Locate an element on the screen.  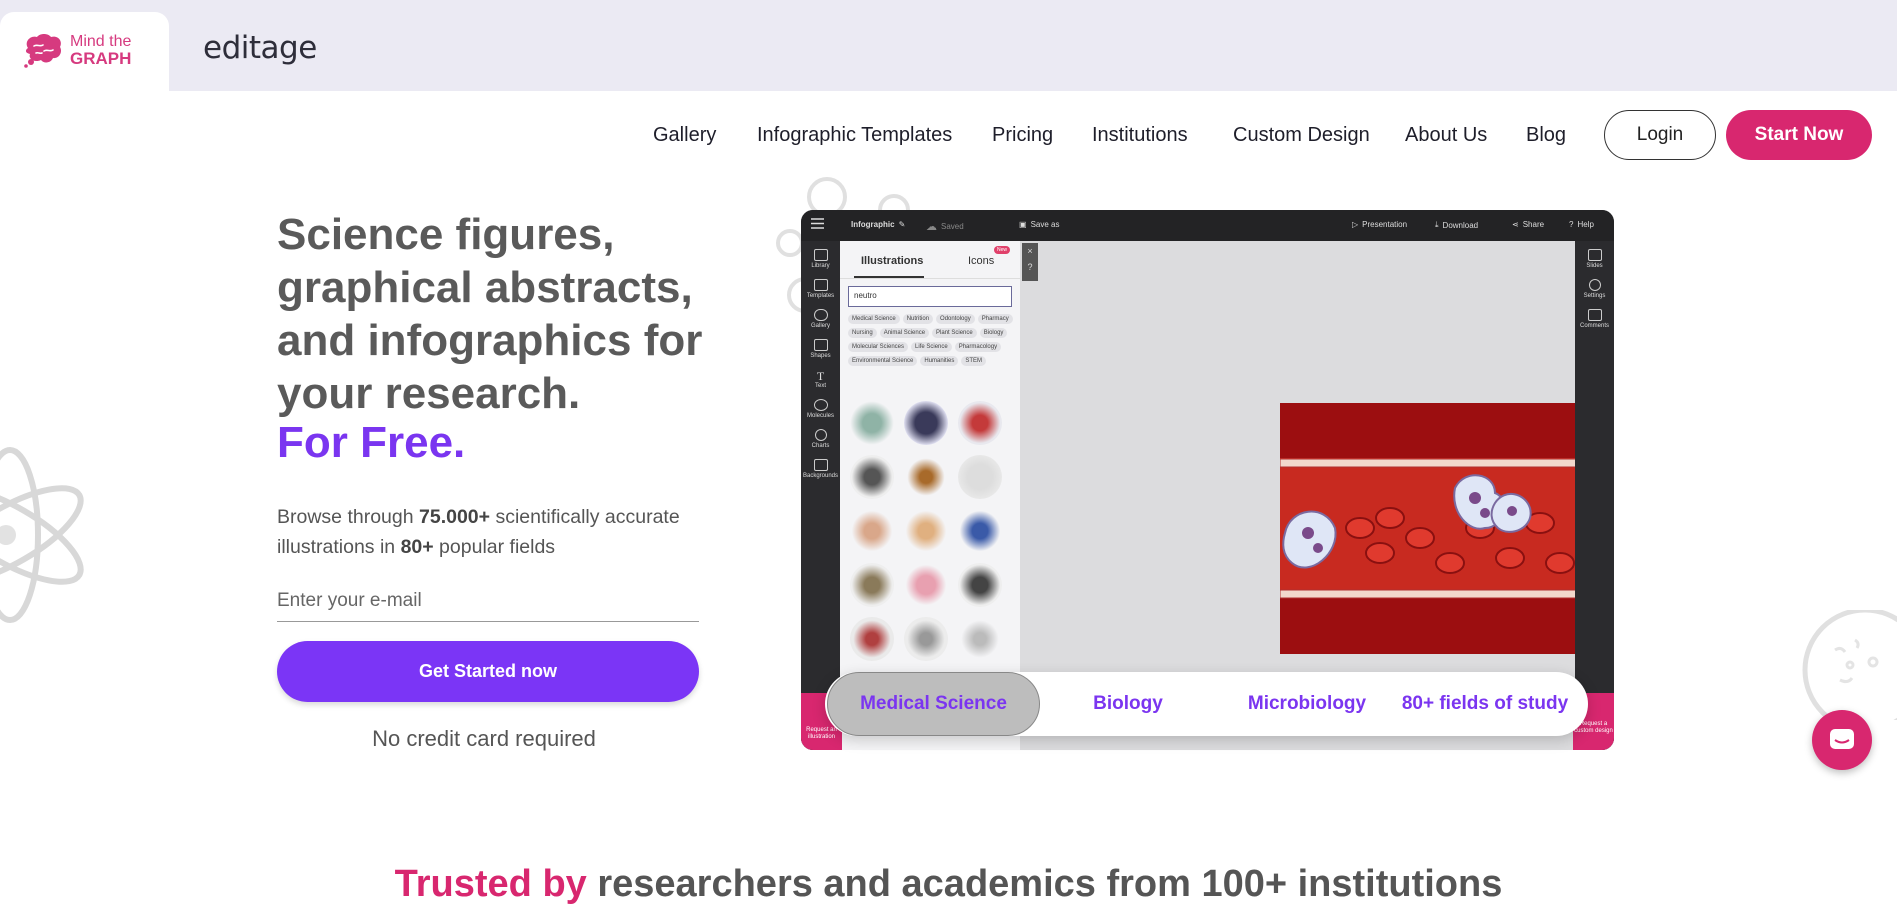
logo-line2: GRAPH is located at coordinates (101, 58).